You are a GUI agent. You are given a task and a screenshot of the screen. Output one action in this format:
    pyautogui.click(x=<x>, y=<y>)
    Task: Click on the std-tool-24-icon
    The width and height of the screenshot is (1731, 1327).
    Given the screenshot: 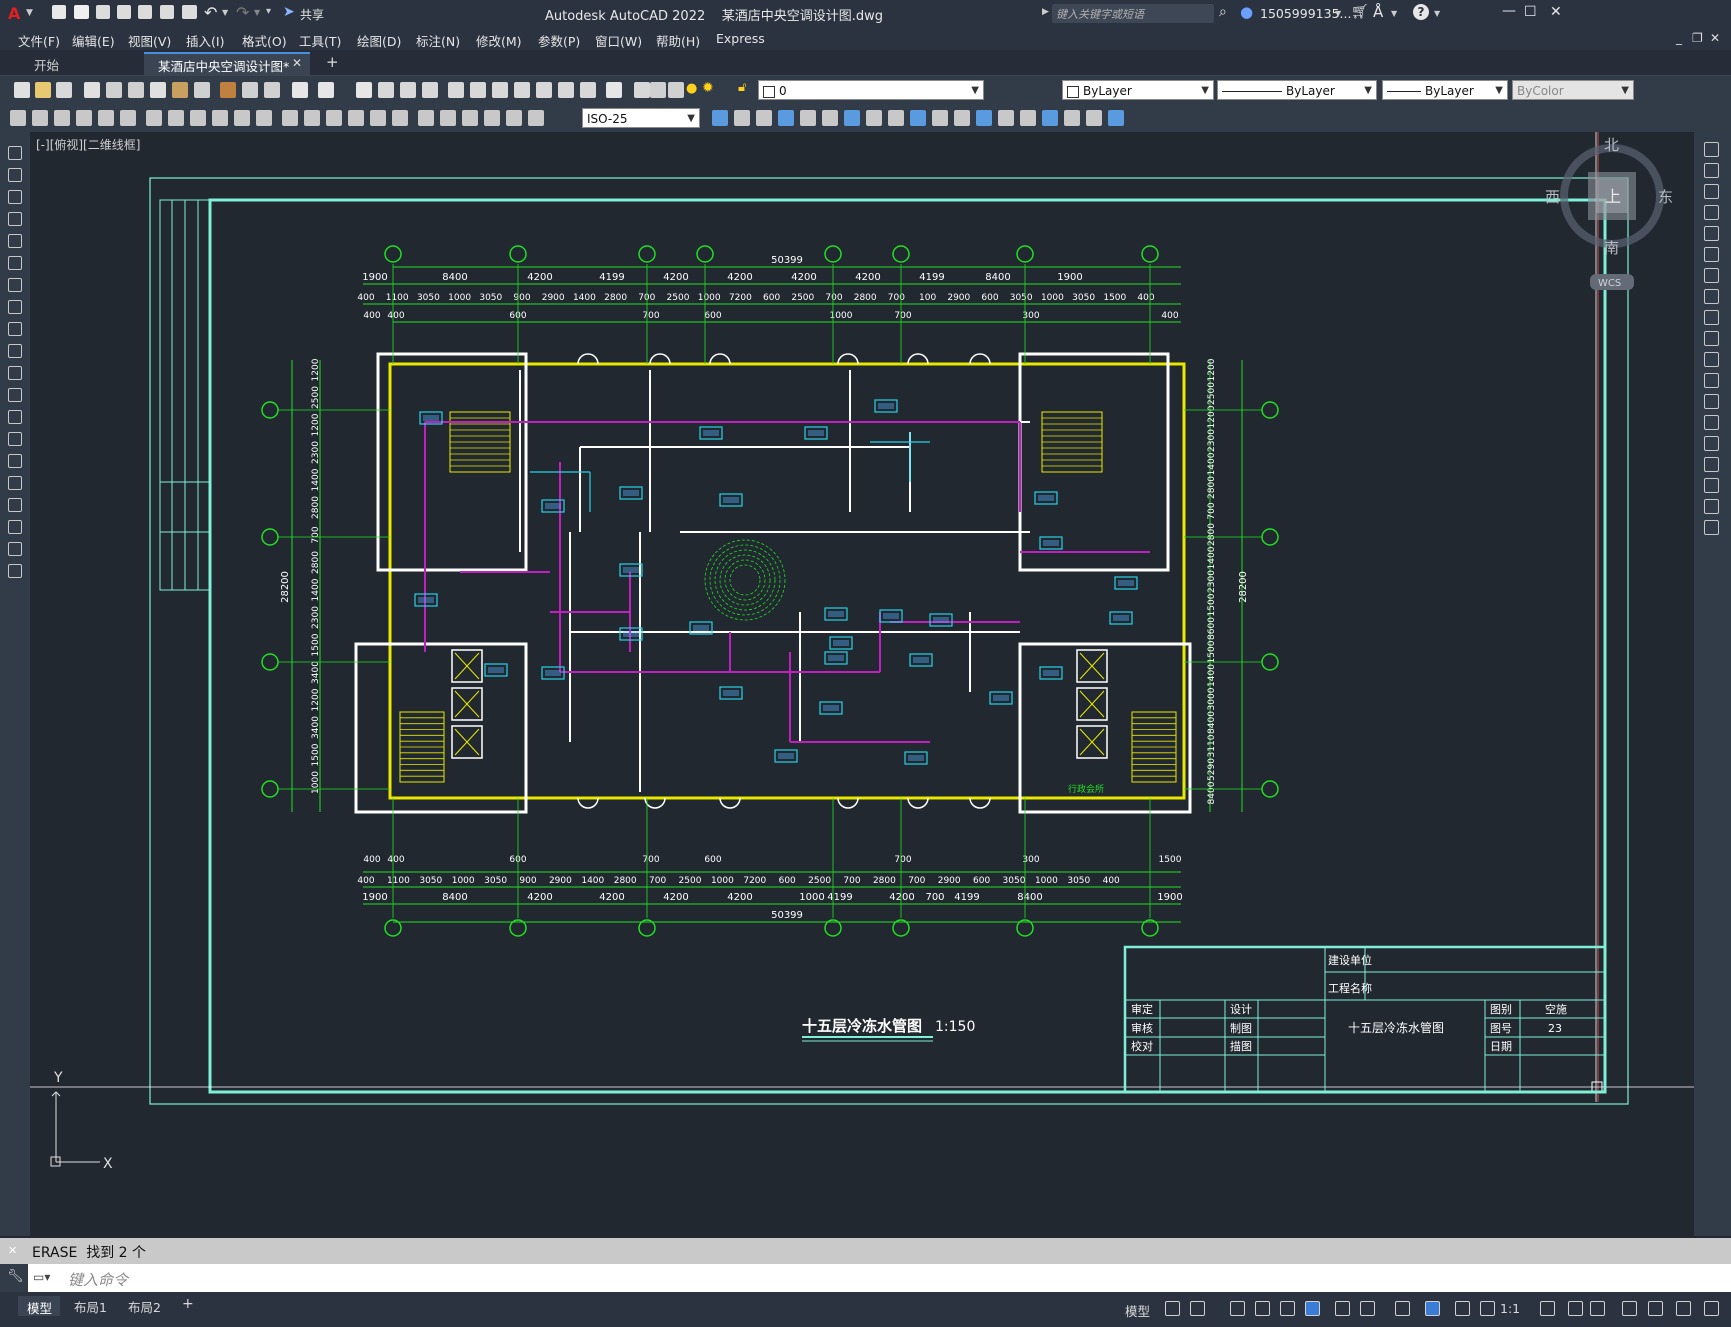 What is the action you would take?
    pyautogui.click(x=588, y=90)
    